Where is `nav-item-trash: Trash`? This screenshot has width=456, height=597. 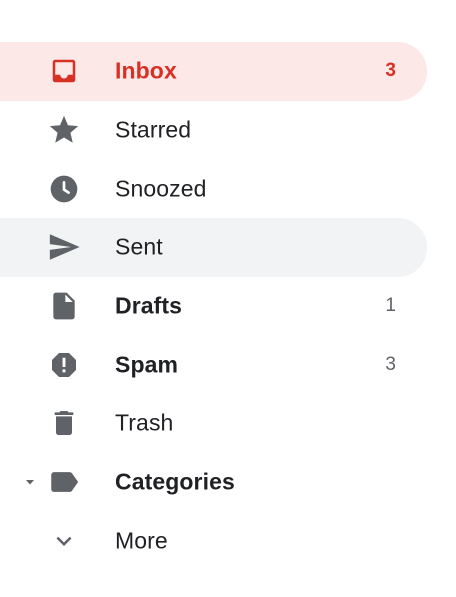 nav-item-trash: Trash is located at coordinates (213, 423).